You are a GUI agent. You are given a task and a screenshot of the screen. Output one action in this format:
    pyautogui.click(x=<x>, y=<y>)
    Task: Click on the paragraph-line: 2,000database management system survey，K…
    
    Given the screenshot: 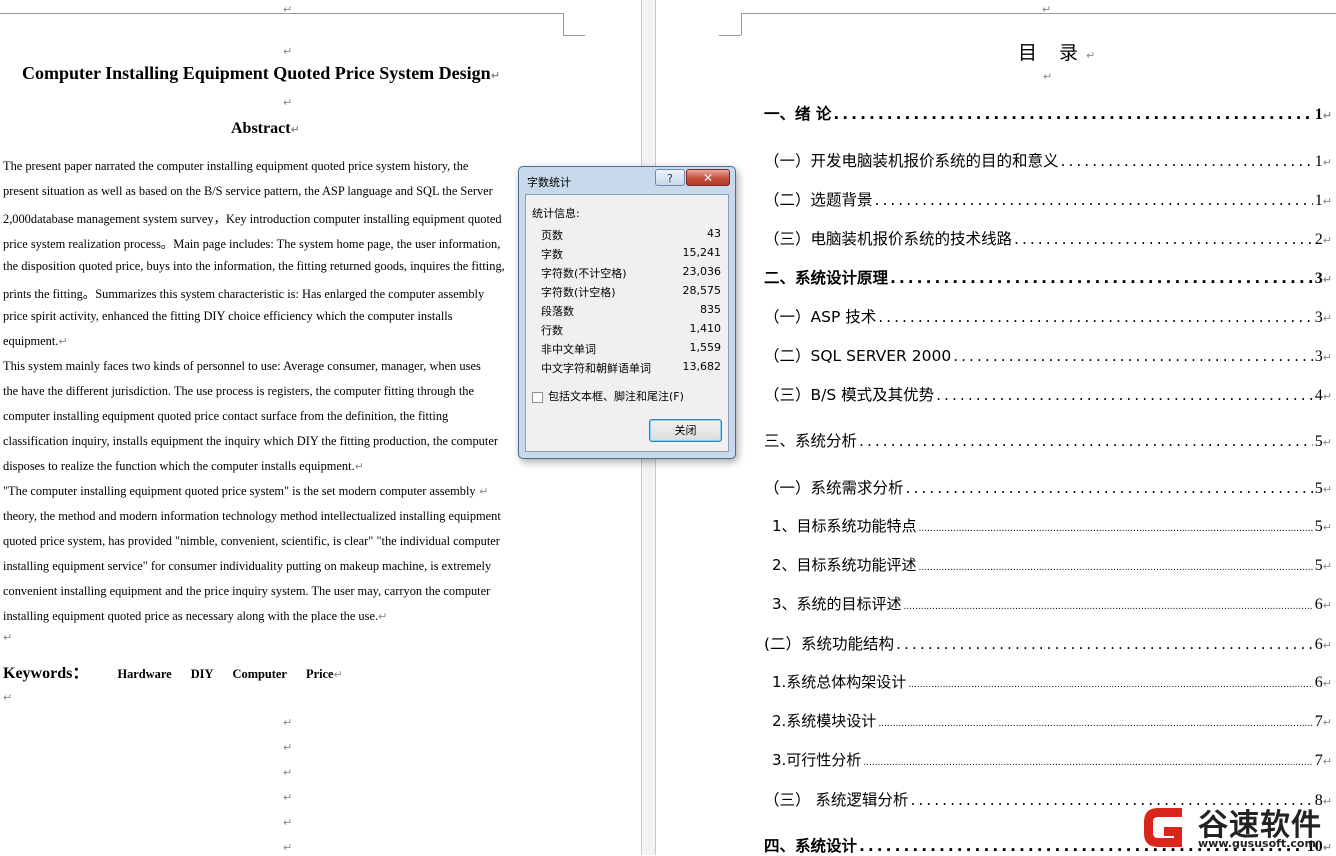 What is the action you would take?
    pyautogui.click(x=252, y=219)
    